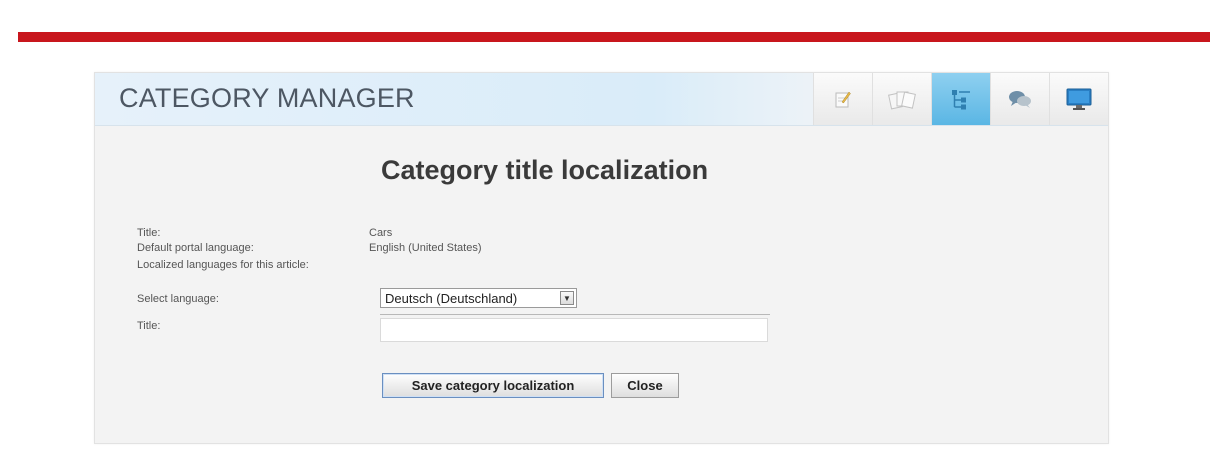 The height and width of the screenshot is (475, 1215). I want to click on monitor-icon, so click(1079, 99).